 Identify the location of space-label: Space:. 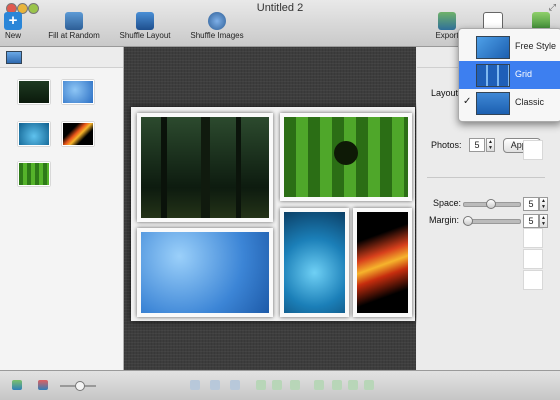
(447, 203).